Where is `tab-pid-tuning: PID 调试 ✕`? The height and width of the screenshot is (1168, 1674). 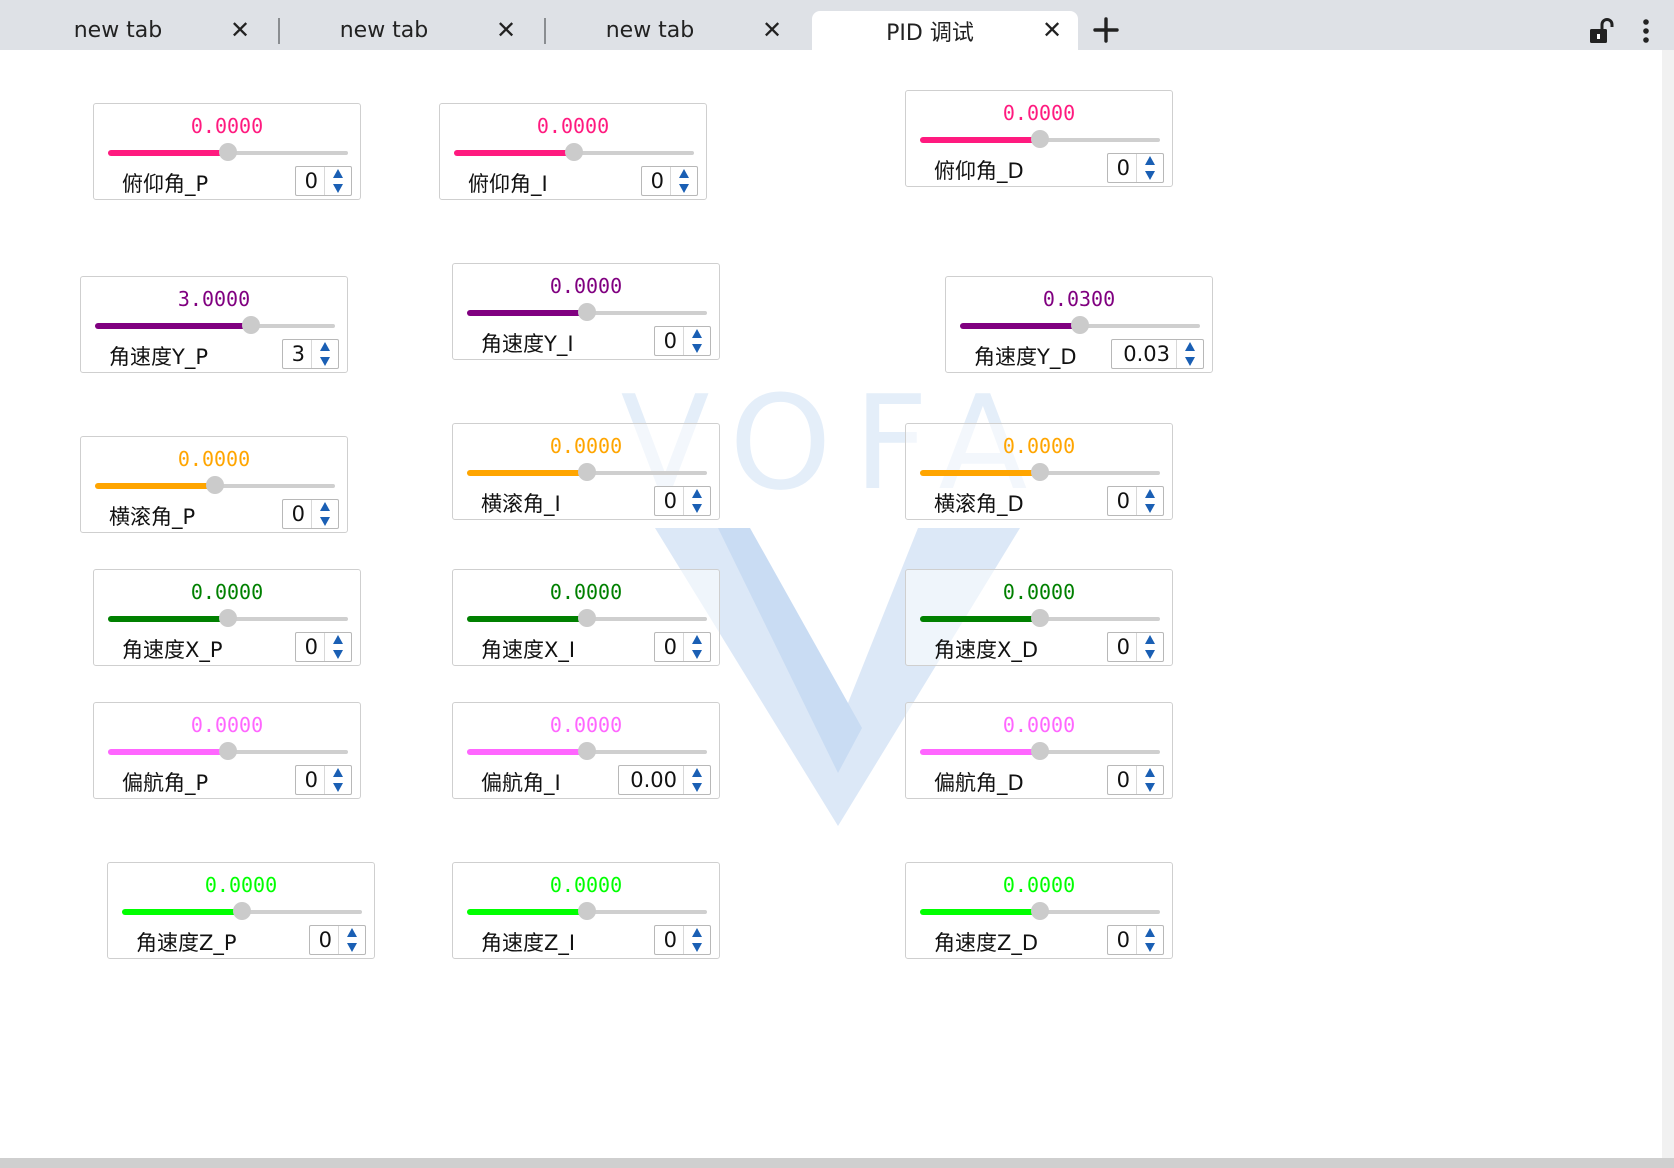 tab-pid-tuning: PID 调试 ✕ is located at coordinates (945, 30).